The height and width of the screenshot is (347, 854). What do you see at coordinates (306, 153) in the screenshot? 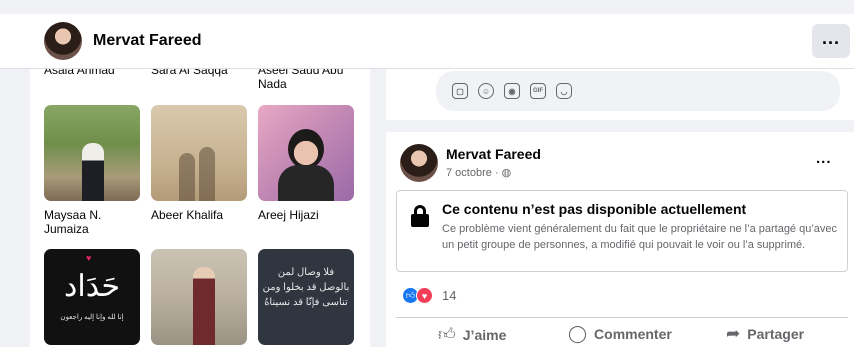
I see `friend-photo-areej` at bounding box center [306, 153].